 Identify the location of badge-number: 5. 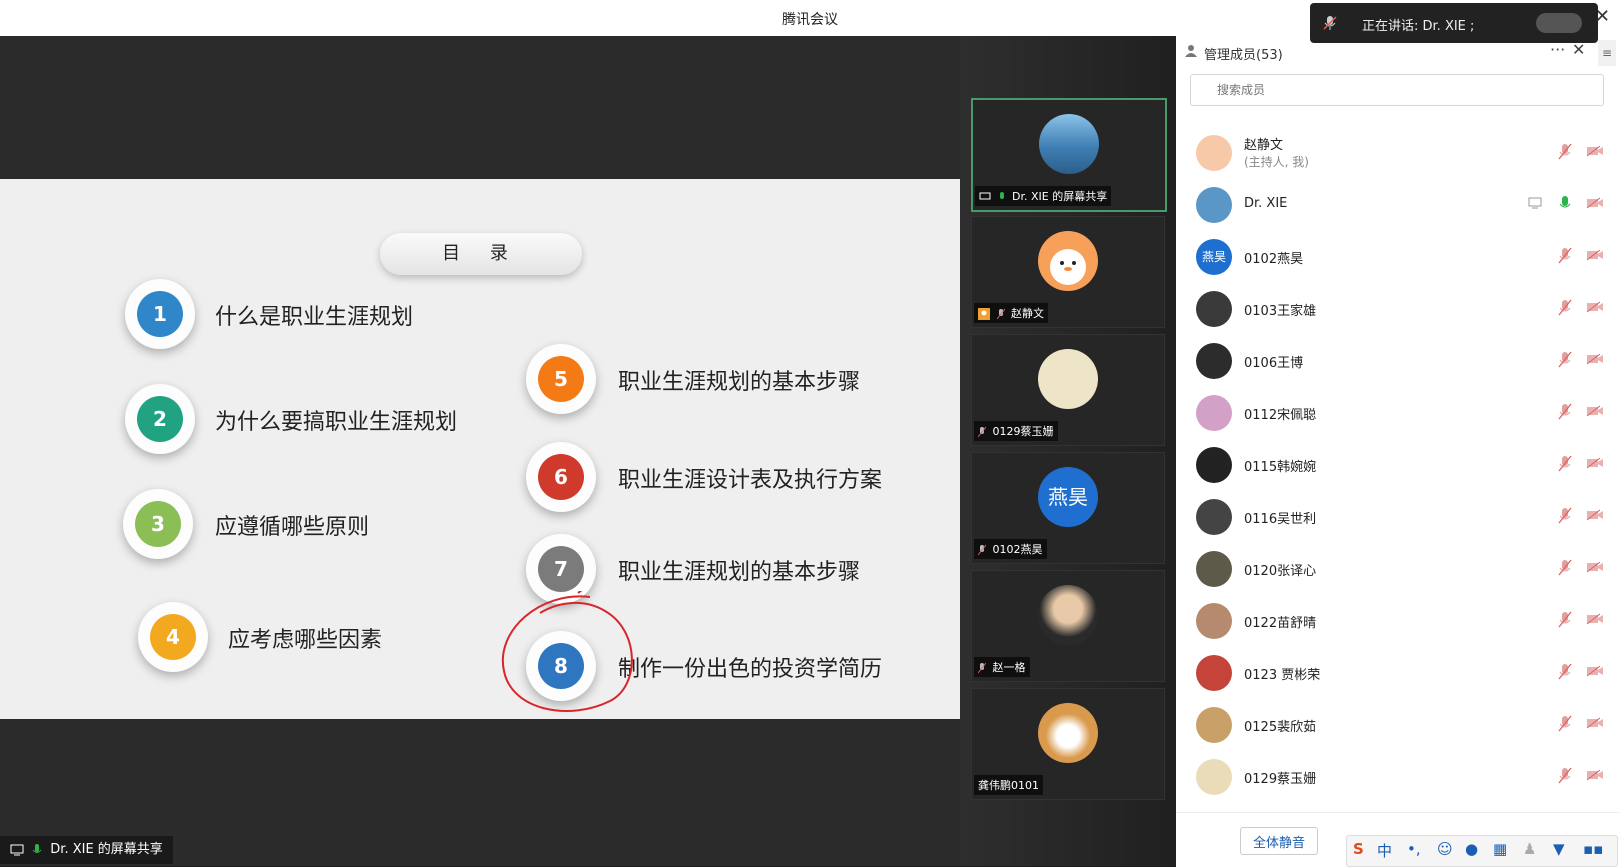
(561, 379).